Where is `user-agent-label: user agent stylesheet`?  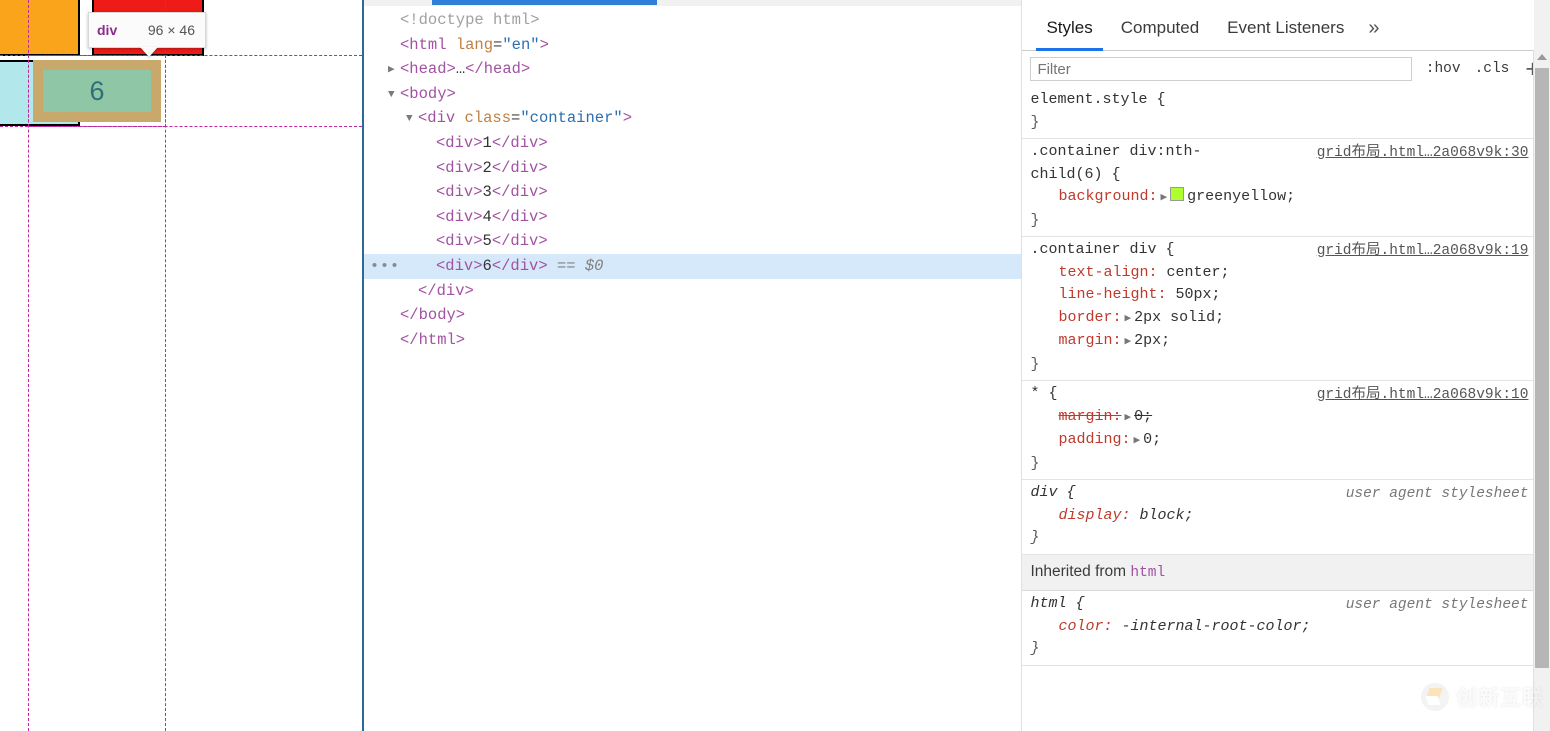 user-agent-label: user agent stylesheet is located at coordinates (1437, 605).